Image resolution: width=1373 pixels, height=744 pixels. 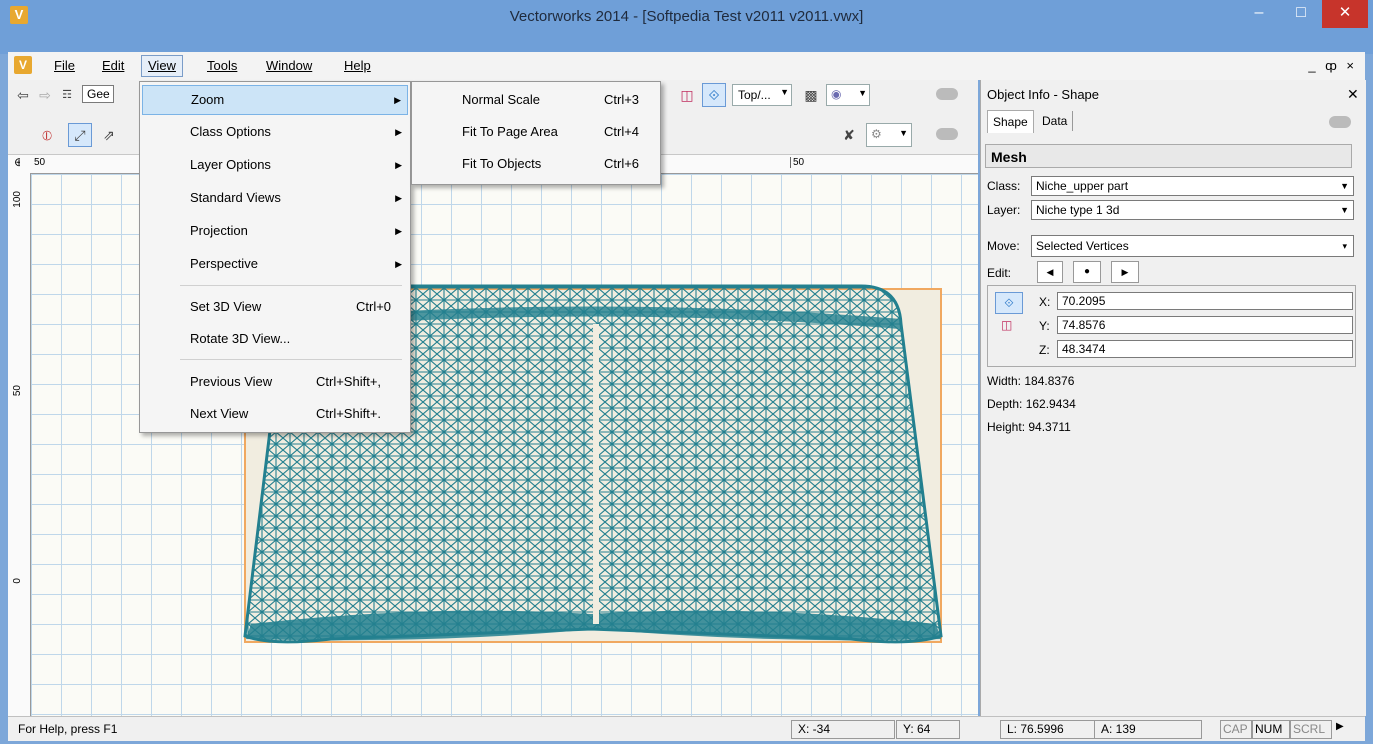 I want to click on status-help-text: For Help, press F1, so click(x=68, y=729).